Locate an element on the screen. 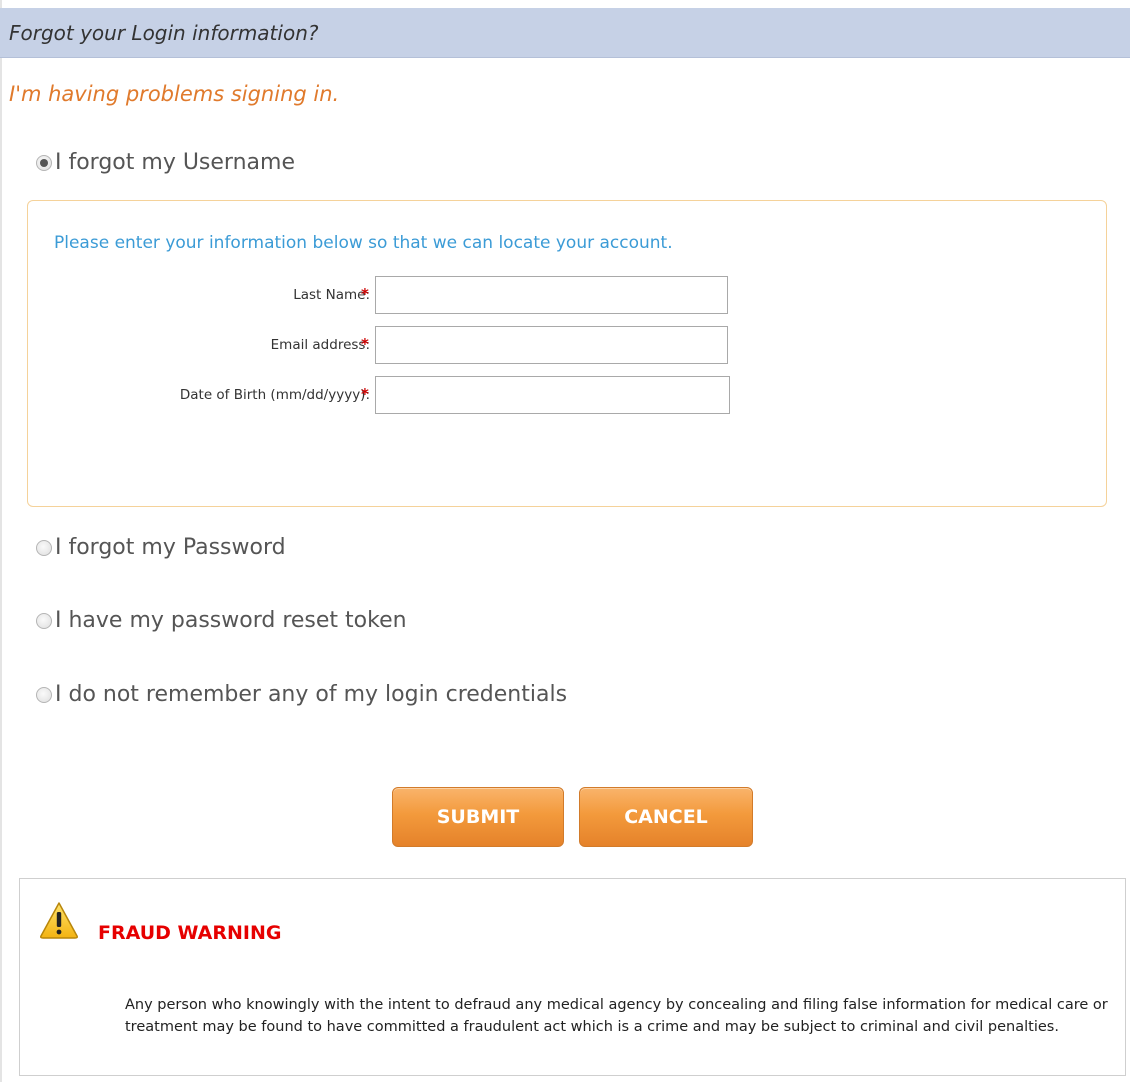  page-header: Forgot your Login information? is located at coordinates (565, 33).